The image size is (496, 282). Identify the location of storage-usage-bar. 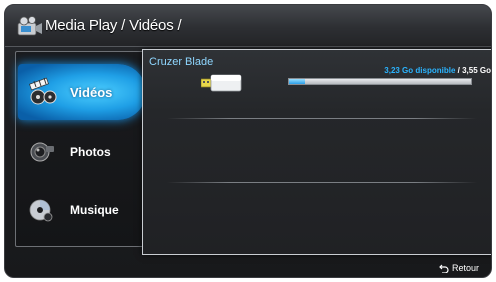
(380, 81).